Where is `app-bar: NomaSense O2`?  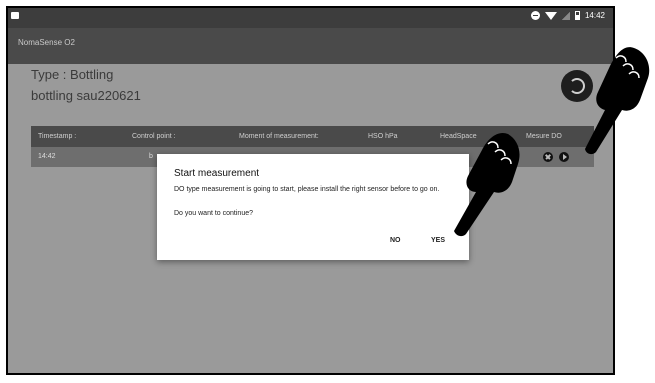
app-bar: NomaSense O2 is located at coordinates (310, 46).